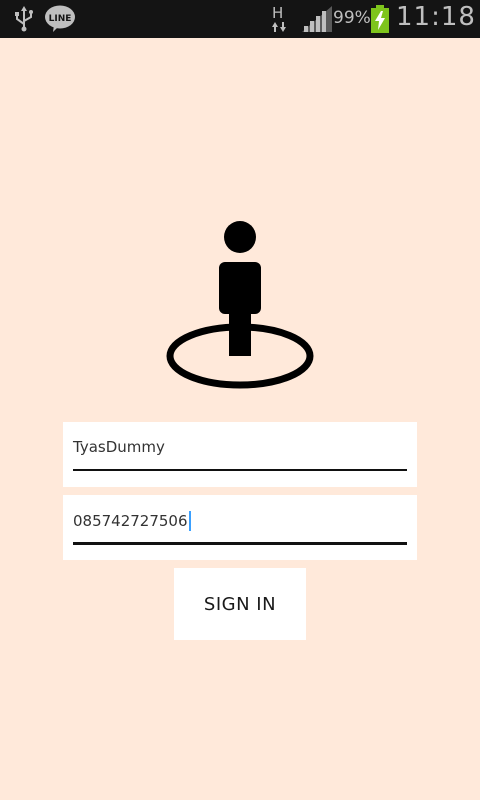  I want to click on battery-percentage: 99%, so click(352, 18).